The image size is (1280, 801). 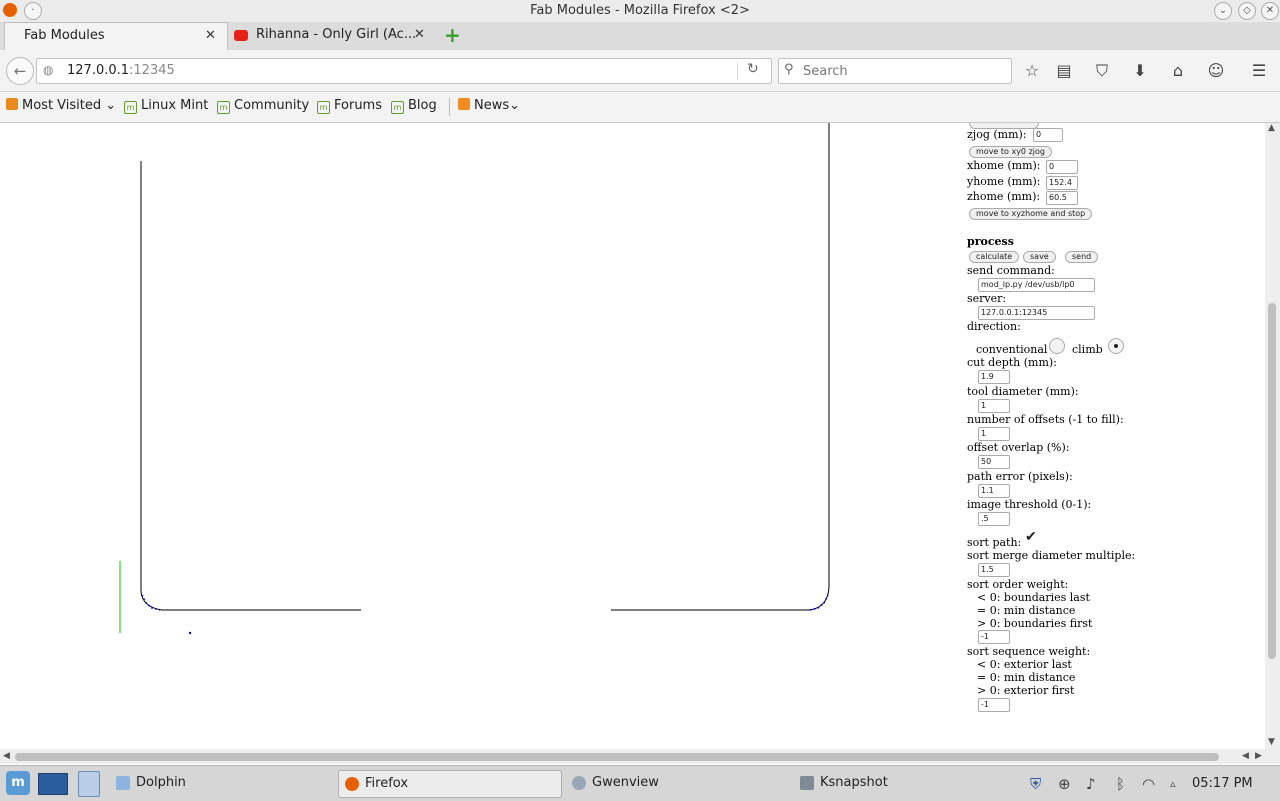 I want to click on horizontal-scrollbar: ◀ ◀ ▶, so click(x=640, y=756).